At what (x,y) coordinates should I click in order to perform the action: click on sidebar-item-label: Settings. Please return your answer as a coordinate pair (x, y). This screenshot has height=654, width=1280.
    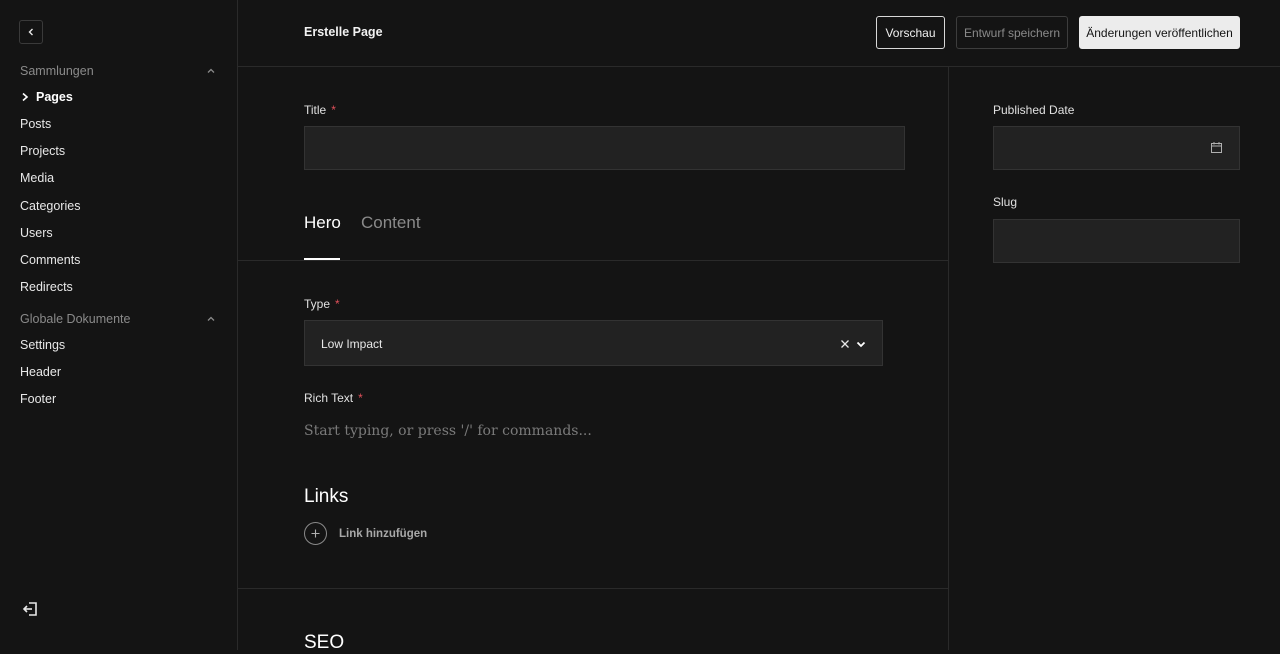
    Looking at the image, I should click on (42, 345).